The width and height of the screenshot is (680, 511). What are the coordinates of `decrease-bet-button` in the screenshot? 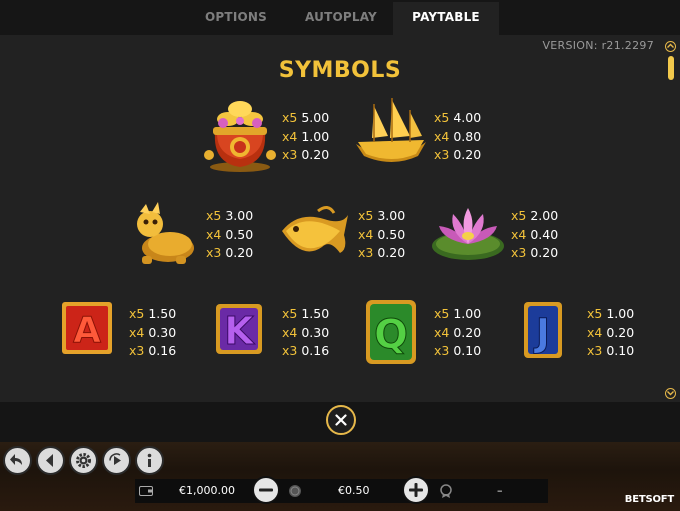 It's located at (266, 490).